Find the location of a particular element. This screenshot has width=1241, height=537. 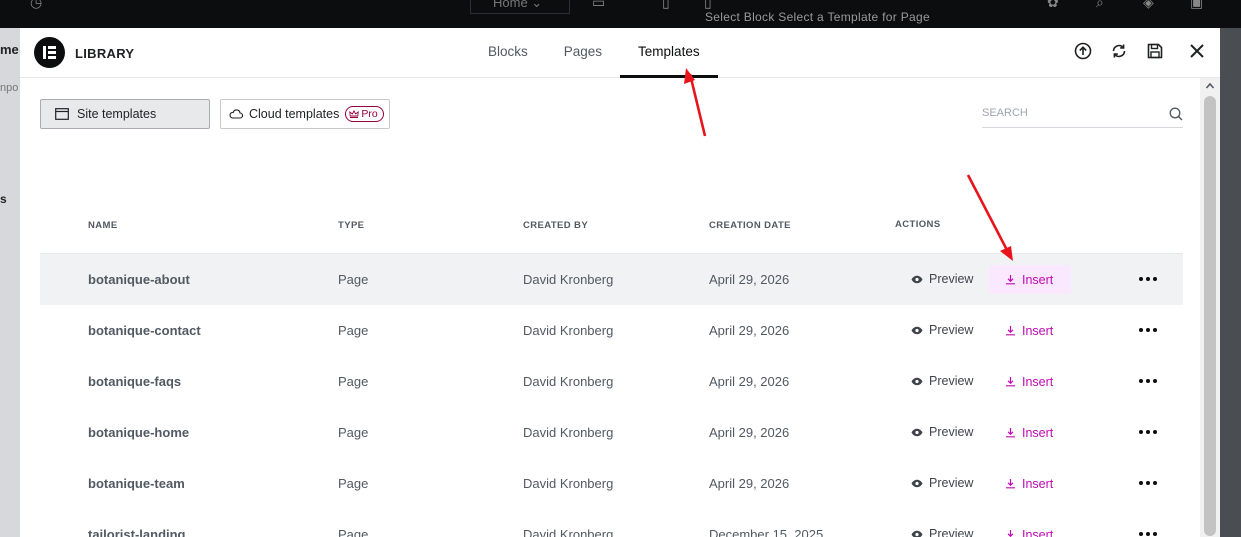

template-icon is located at coordinates (62, 114).